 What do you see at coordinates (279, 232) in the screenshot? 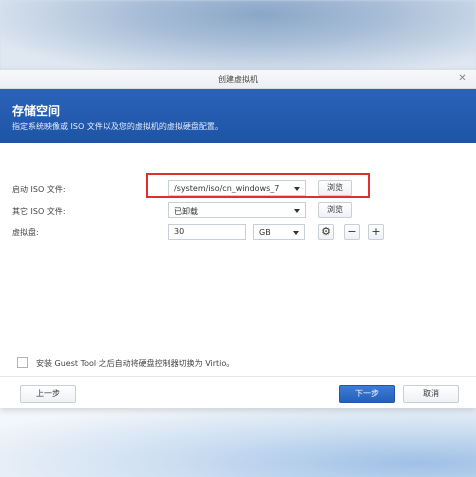
I see `vdisk-unit-select: GB` at bounding box center [279, 232].